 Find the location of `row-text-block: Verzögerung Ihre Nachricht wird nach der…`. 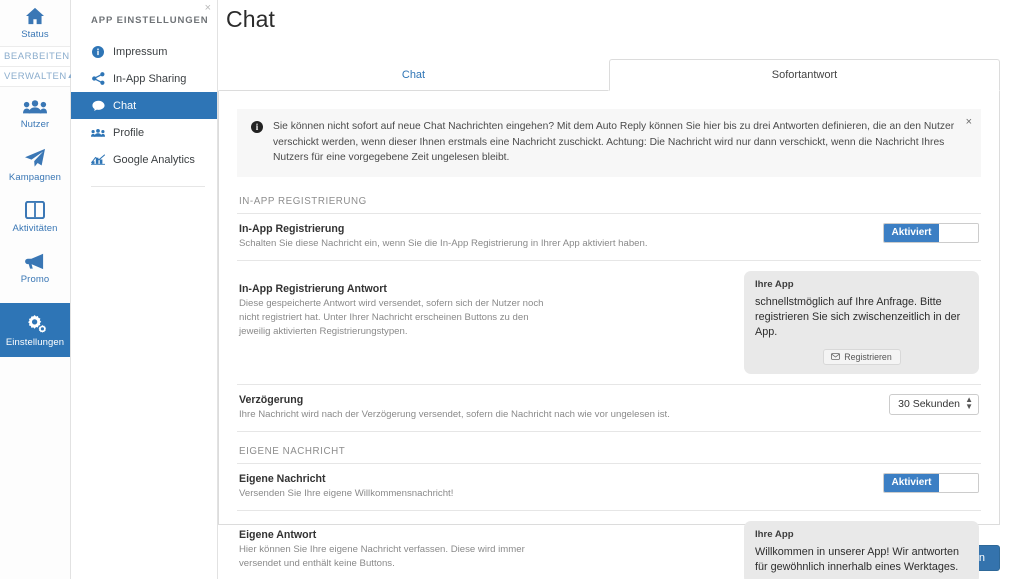

row-text-block: Verzögerung Ihre Nachricht wird nach der… is located at coordinates (454, 408).